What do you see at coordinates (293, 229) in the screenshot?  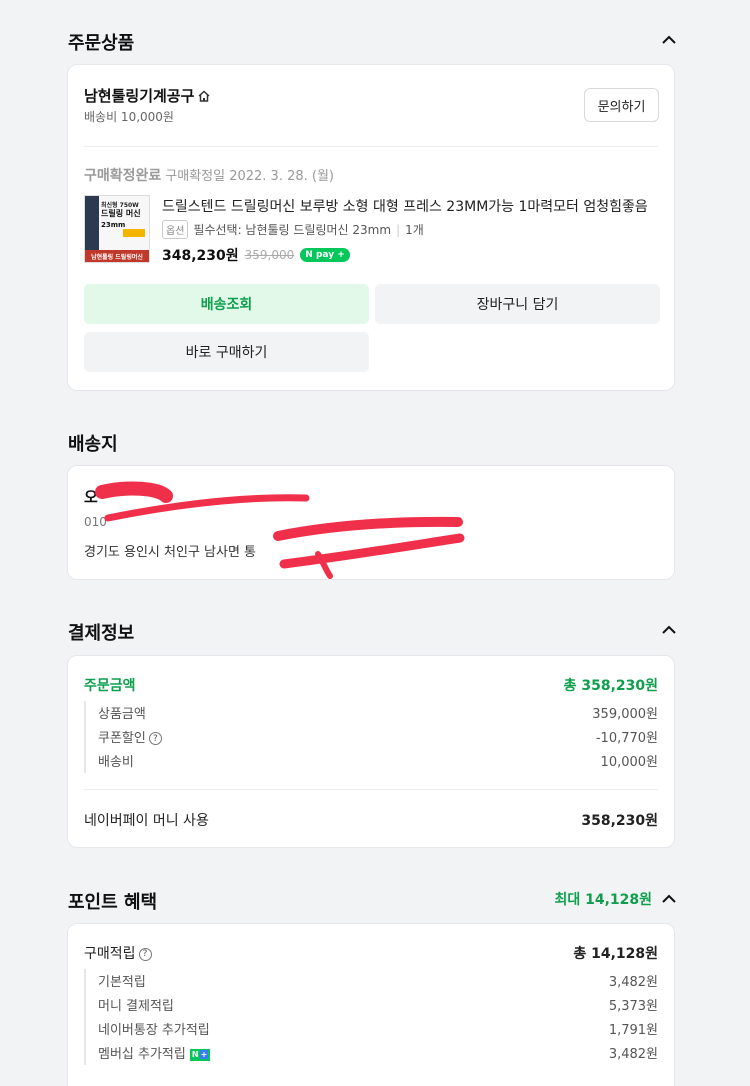 I see `product-option: 옵션 필수선택: 남현툴링 드릴링머신 23mm | 1개` at bounding box center [293, 229].